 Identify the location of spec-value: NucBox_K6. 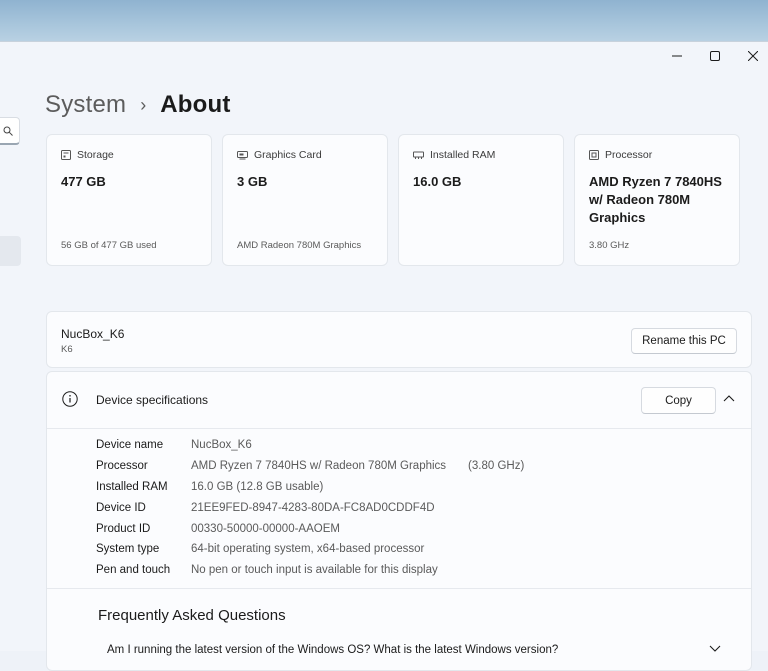
(221, 445).